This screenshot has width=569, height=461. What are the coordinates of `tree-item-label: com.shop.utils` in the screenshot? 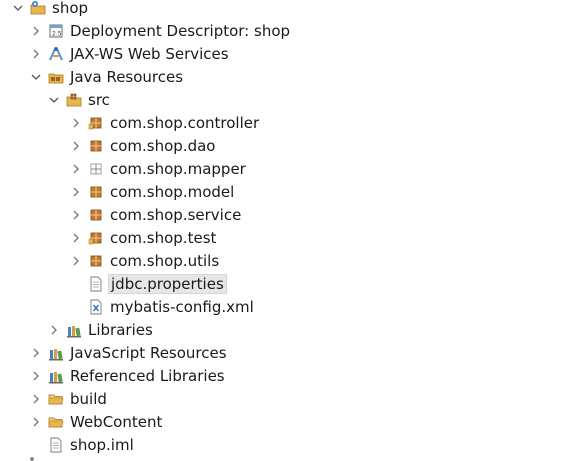 It's located at (165, 260).